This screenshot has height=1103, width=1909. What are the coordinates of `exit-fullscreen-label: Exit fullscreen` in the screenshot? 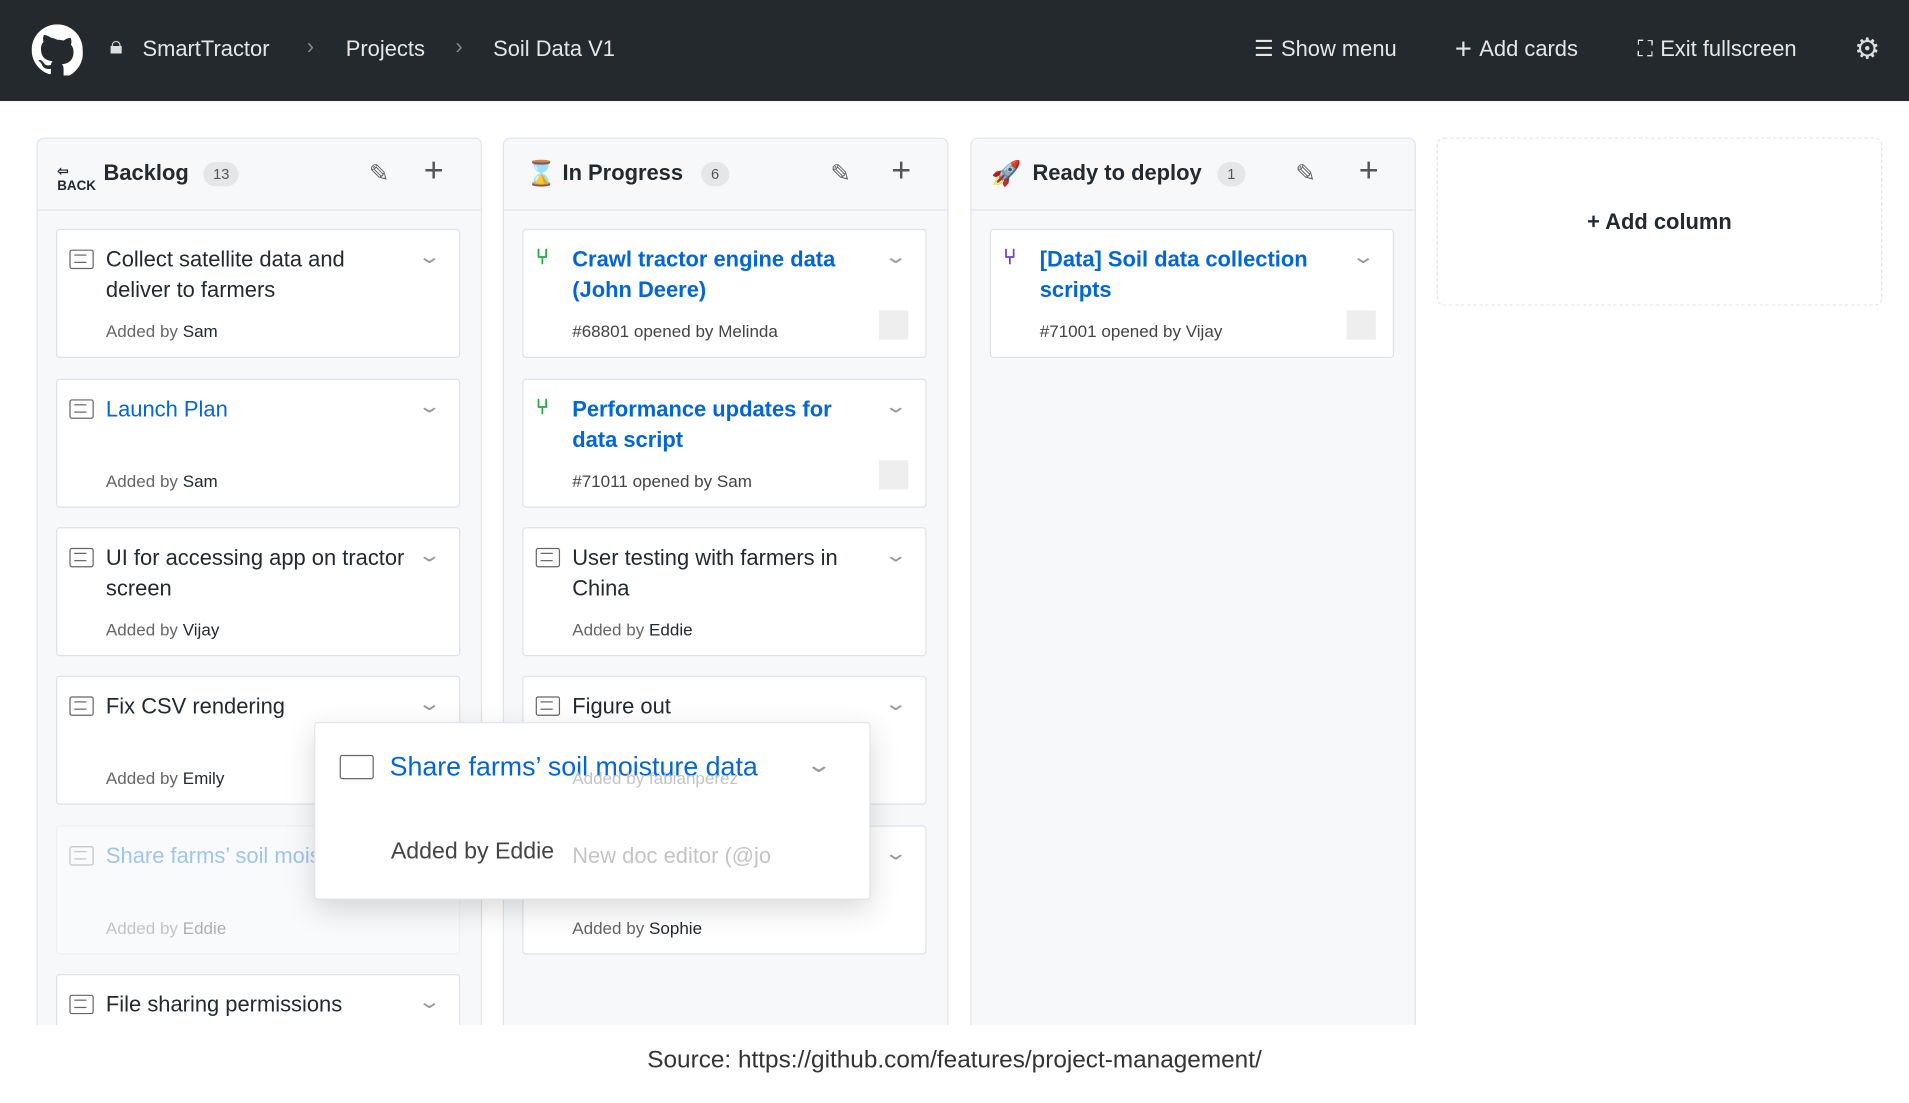 It's located at (1728, 48).